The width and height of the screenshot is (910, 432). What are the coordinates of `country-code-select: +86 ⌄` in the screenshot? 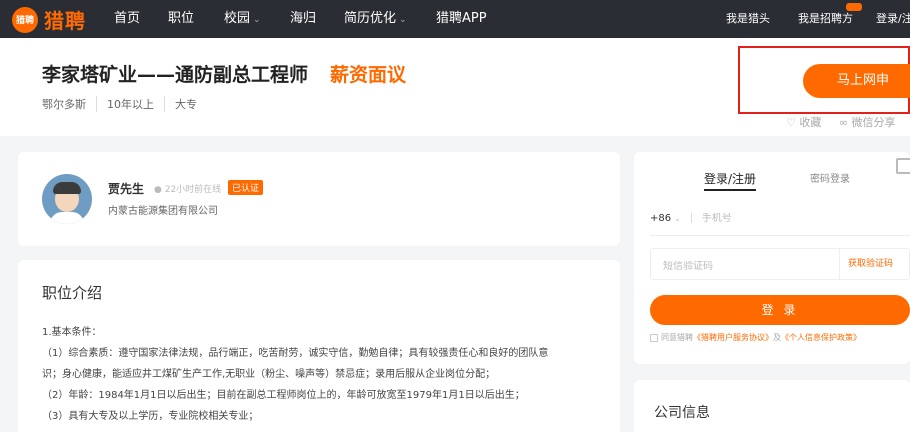 It's located at (665, 218).